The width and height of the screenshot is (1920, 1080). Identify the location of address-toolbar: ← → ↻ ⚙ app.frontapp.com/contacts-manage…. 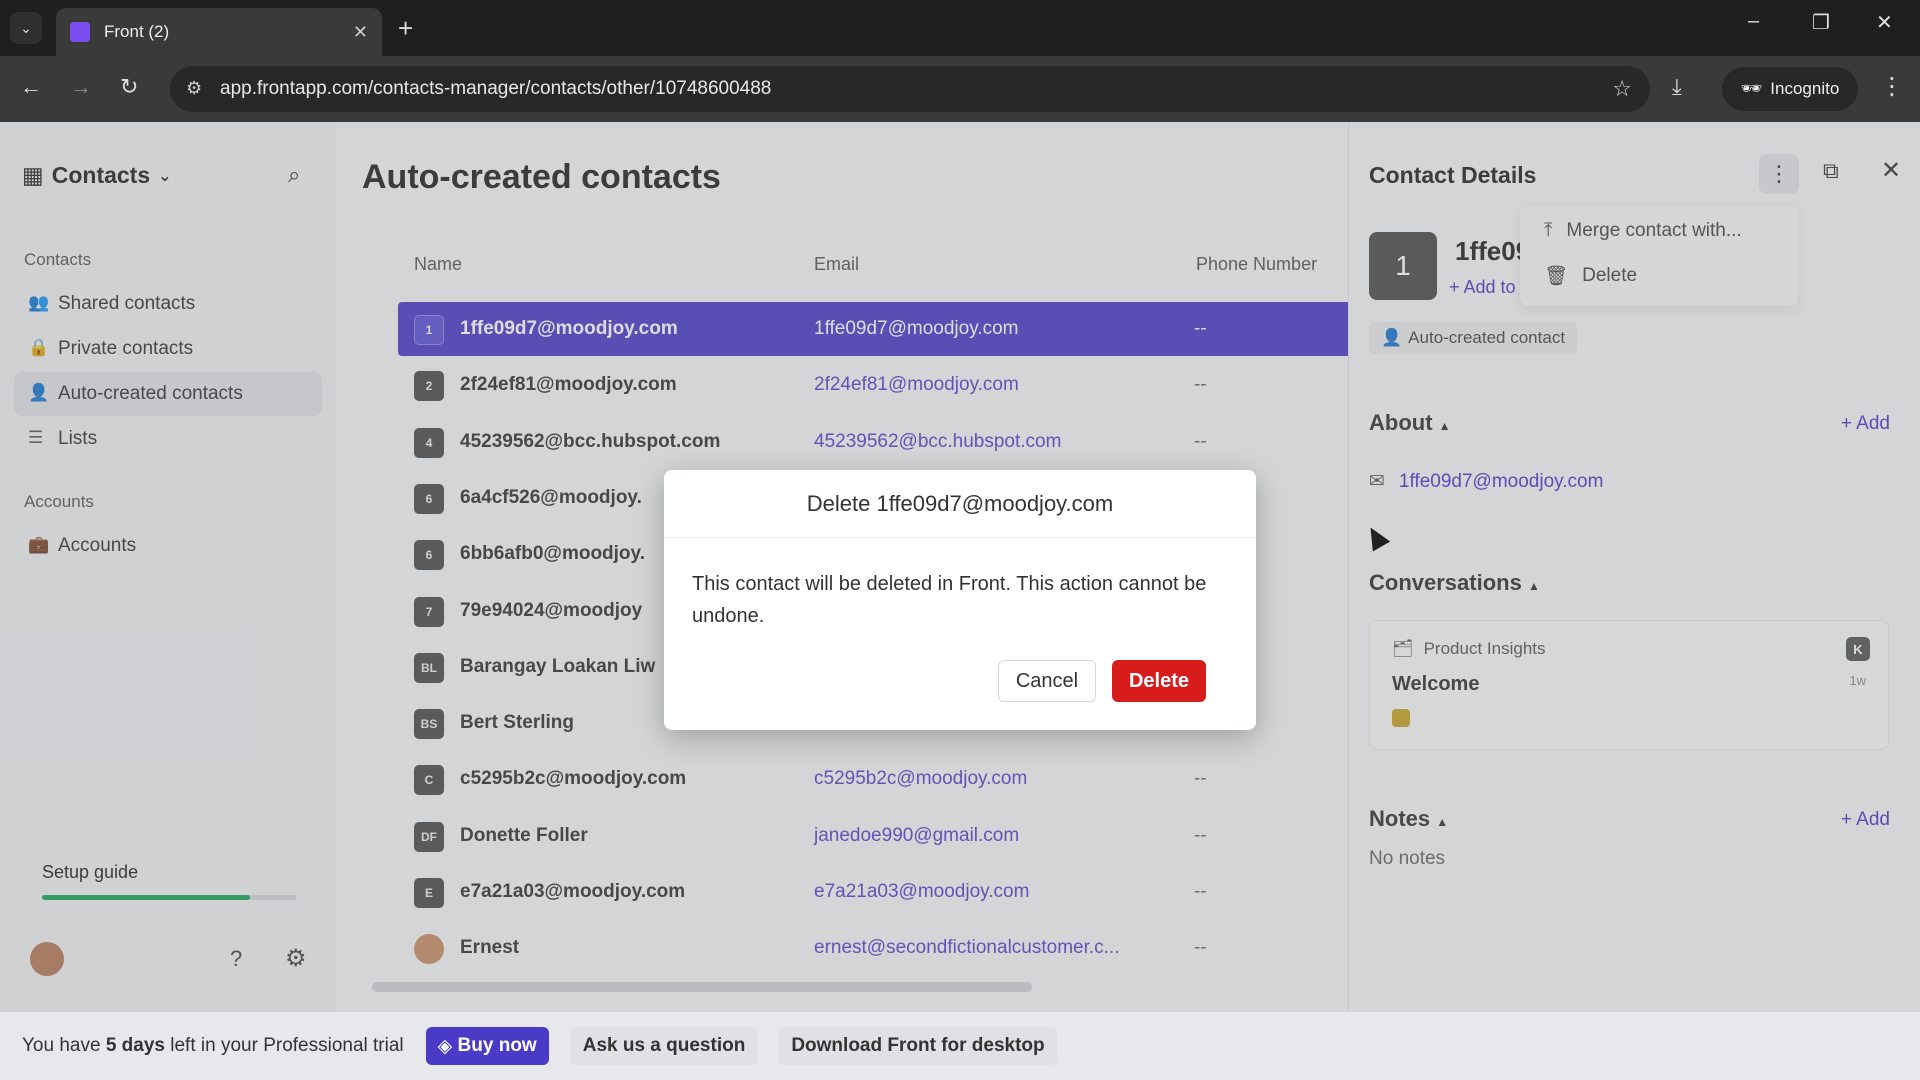
(960, 89).